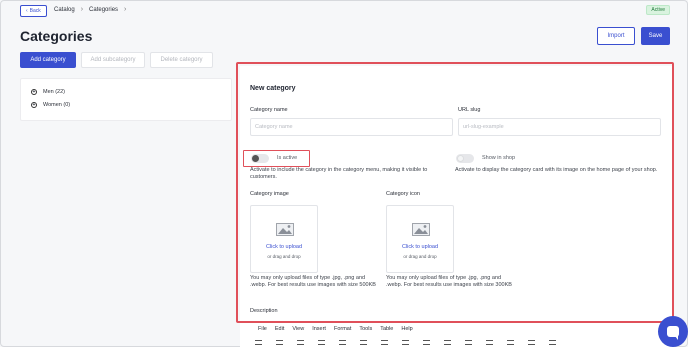  Describe the element at coordinates (279, 342) in the screenshot. I see `redo-icon` at that location.